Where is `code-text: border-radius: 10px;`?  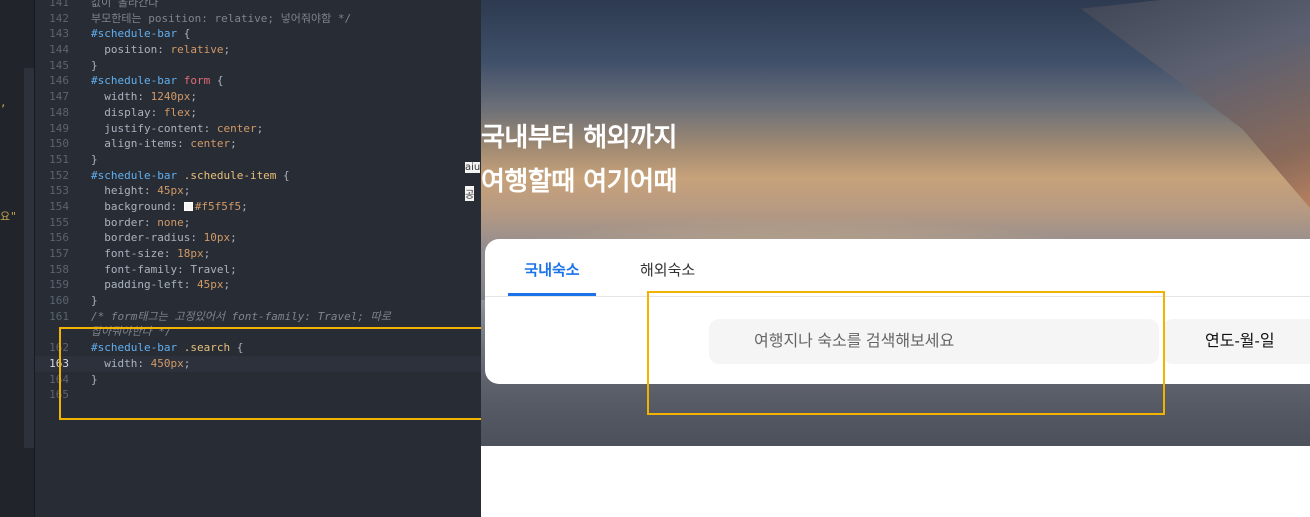
code-text: border-radius: 10px; is located at coordinates (164, 238).